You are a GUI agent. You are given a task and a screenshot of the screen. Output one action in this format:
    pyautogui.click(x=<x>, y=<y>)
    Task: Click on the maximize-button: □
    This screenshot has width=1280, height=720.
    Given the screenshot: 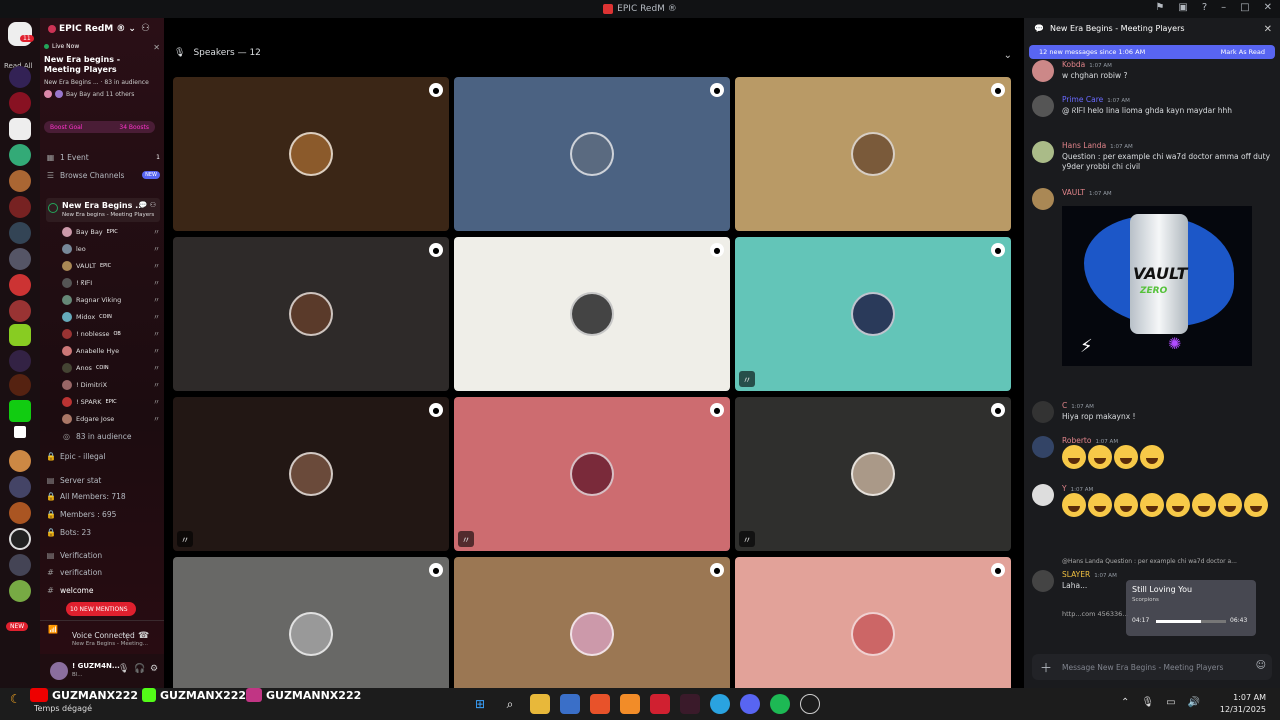 What is the action you would take?
    pyautogui.click(x=1244, y=7)
    